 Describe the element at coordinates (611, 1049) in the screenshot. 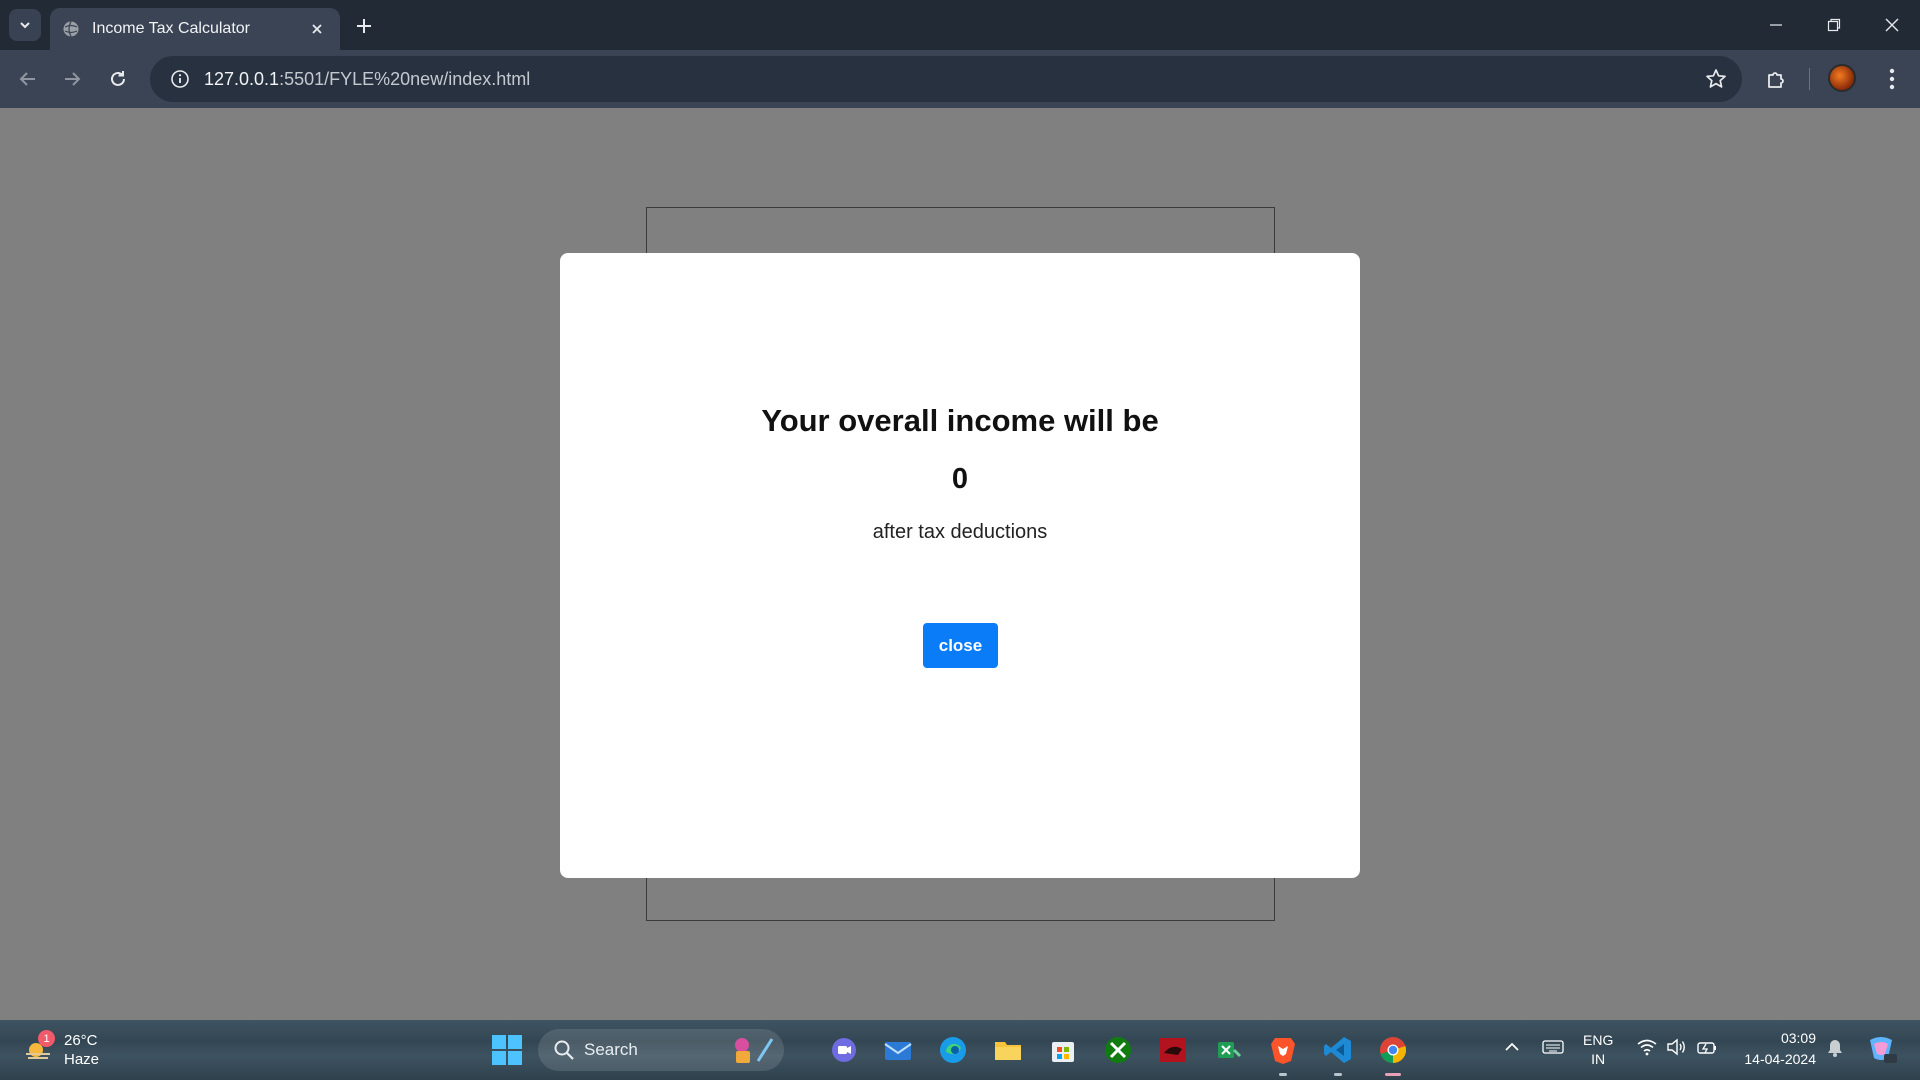

I see `search-label: Search` at that location.